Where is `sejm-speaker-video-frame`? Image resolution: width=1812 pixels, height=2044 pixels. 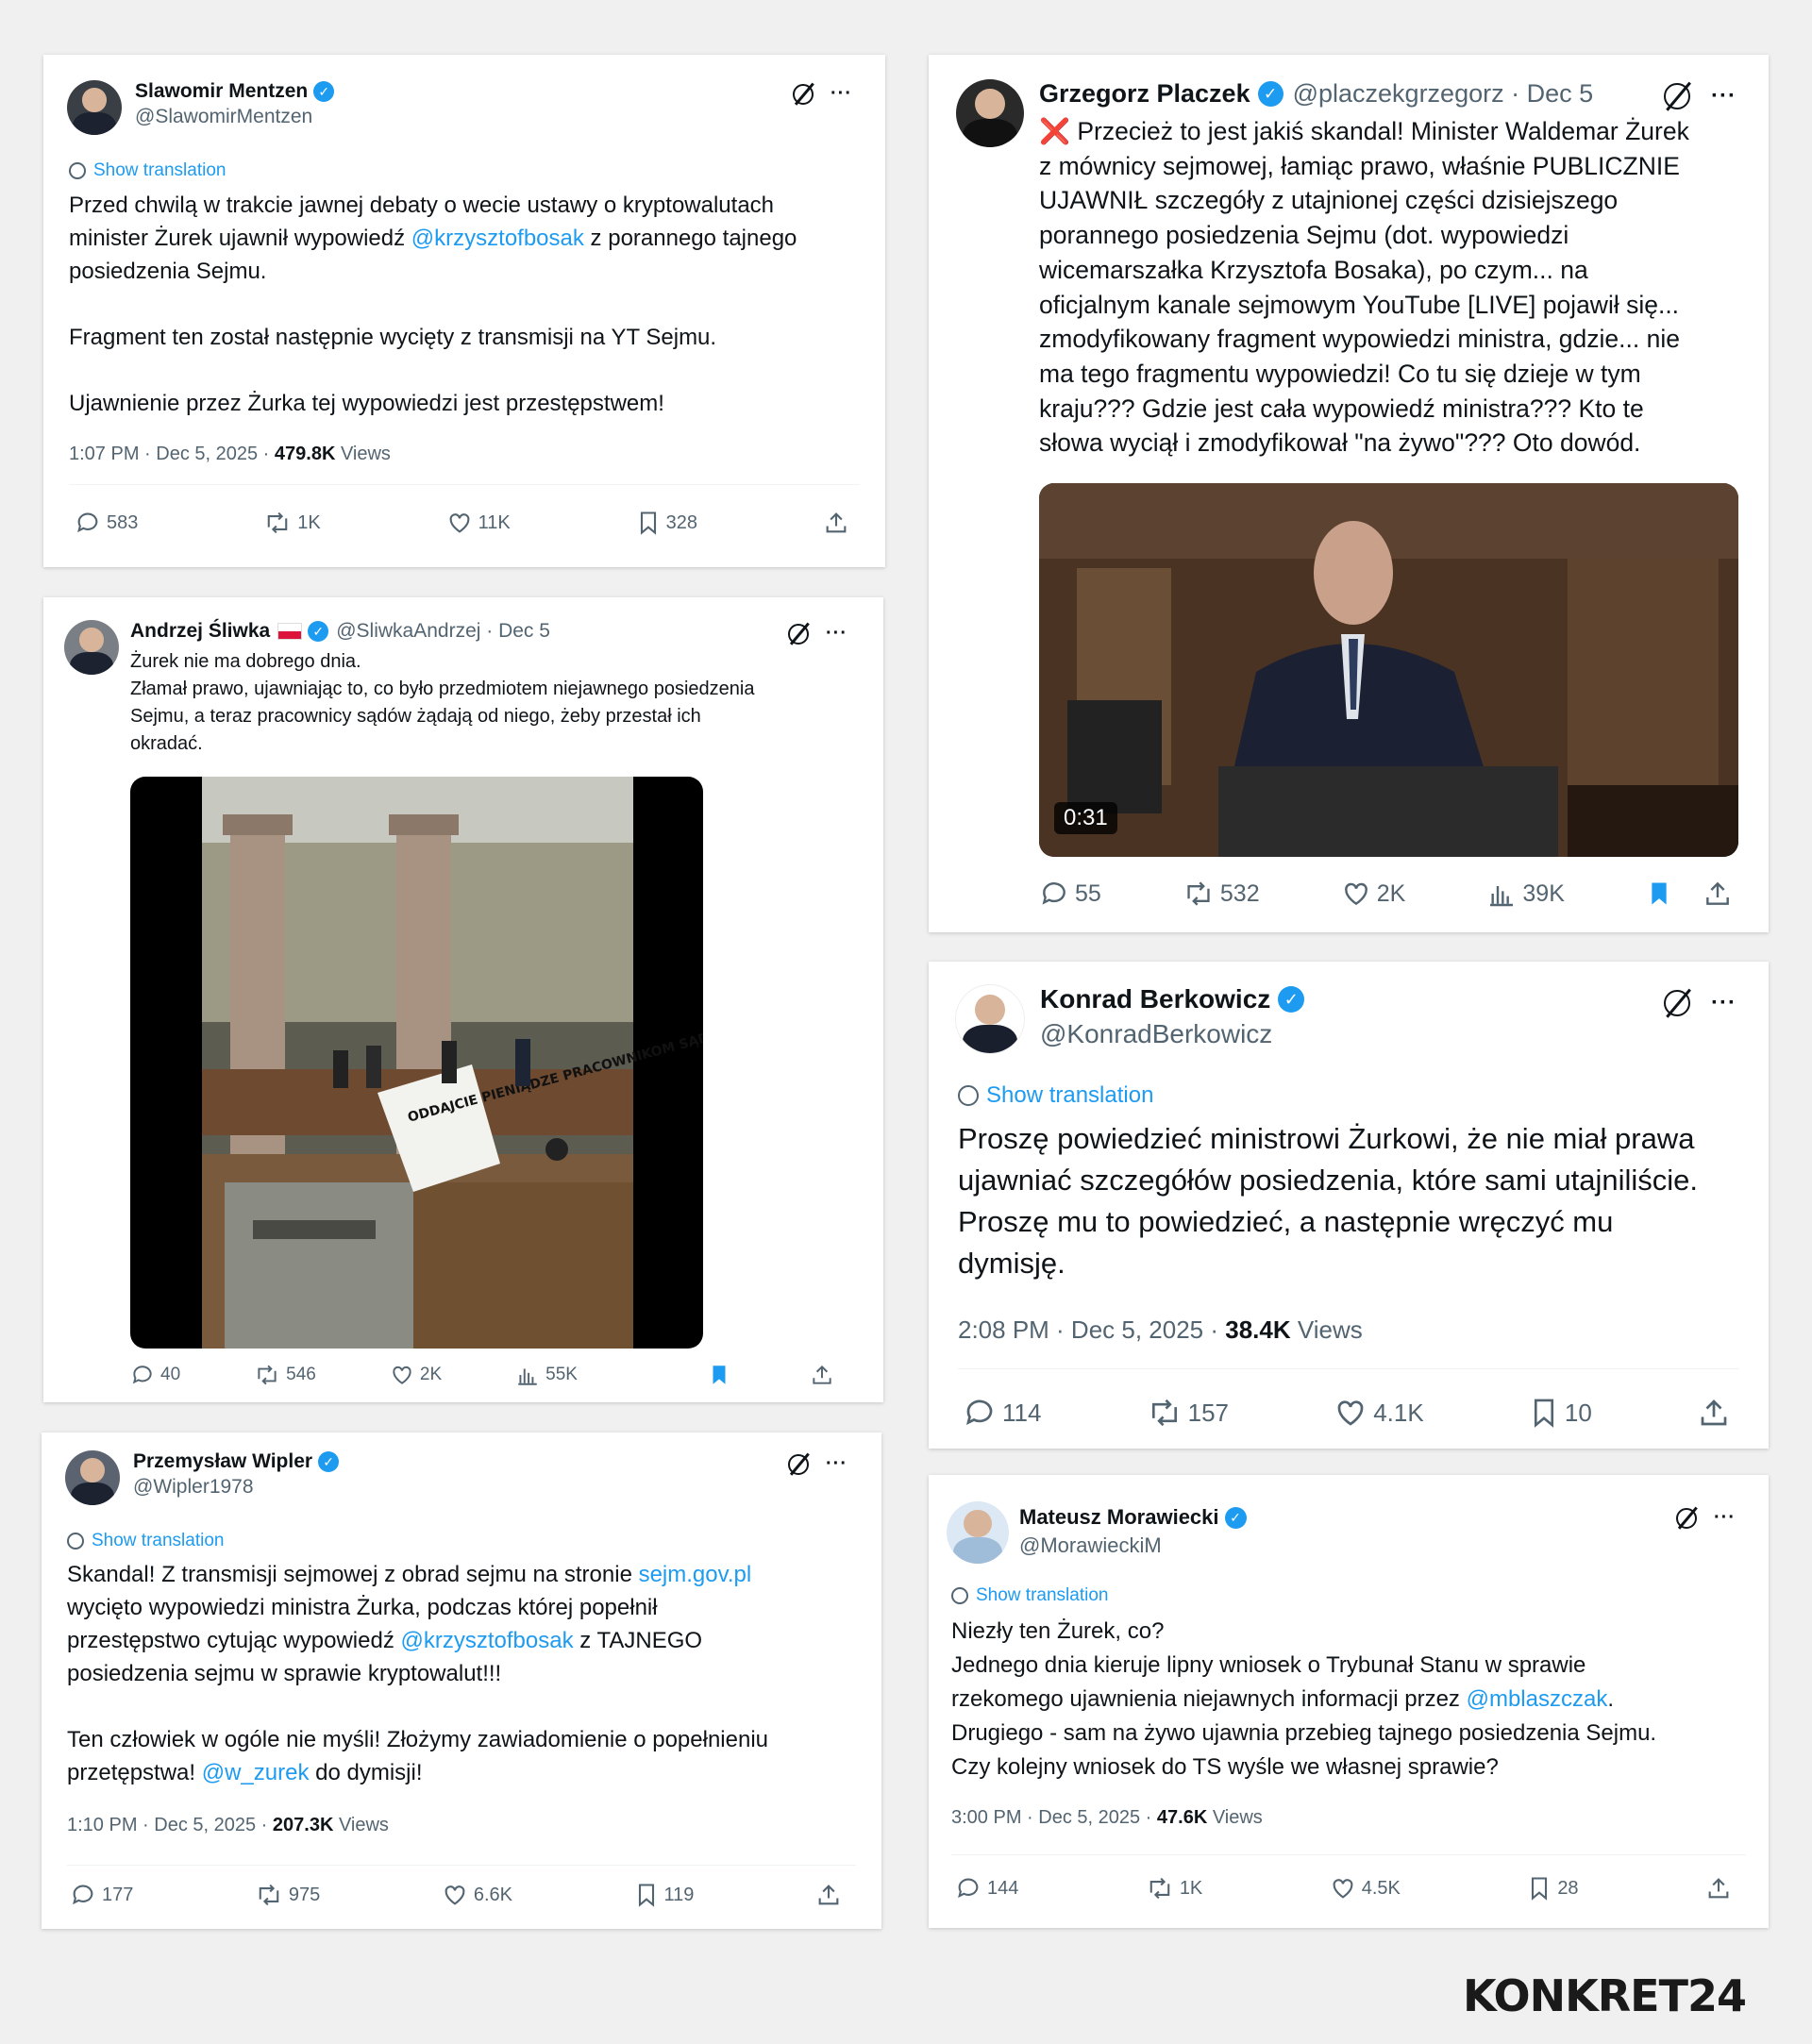
sejm-speaker-video-frame is located at coordinates (1388, 670).